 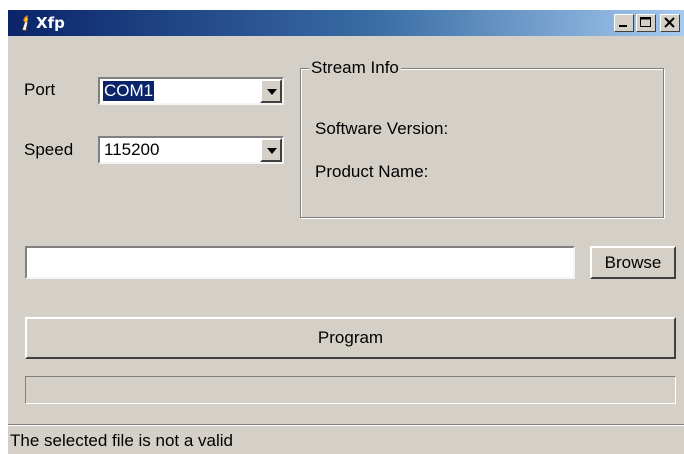 What do you see at coordinates (49, 149) in the screenshot?
I see `speed-label: Speed` at bounding box center [49, 149].